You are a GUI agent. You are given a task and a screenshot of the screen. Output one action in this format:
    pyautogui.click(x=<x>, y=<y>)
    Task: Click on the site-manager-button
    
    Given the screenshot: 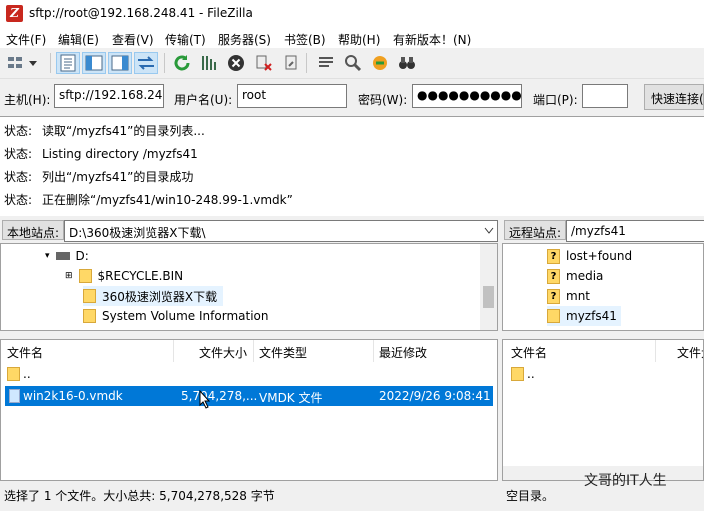 What is the action you would take?
    pyautogui.click(x=23, y=63)
    